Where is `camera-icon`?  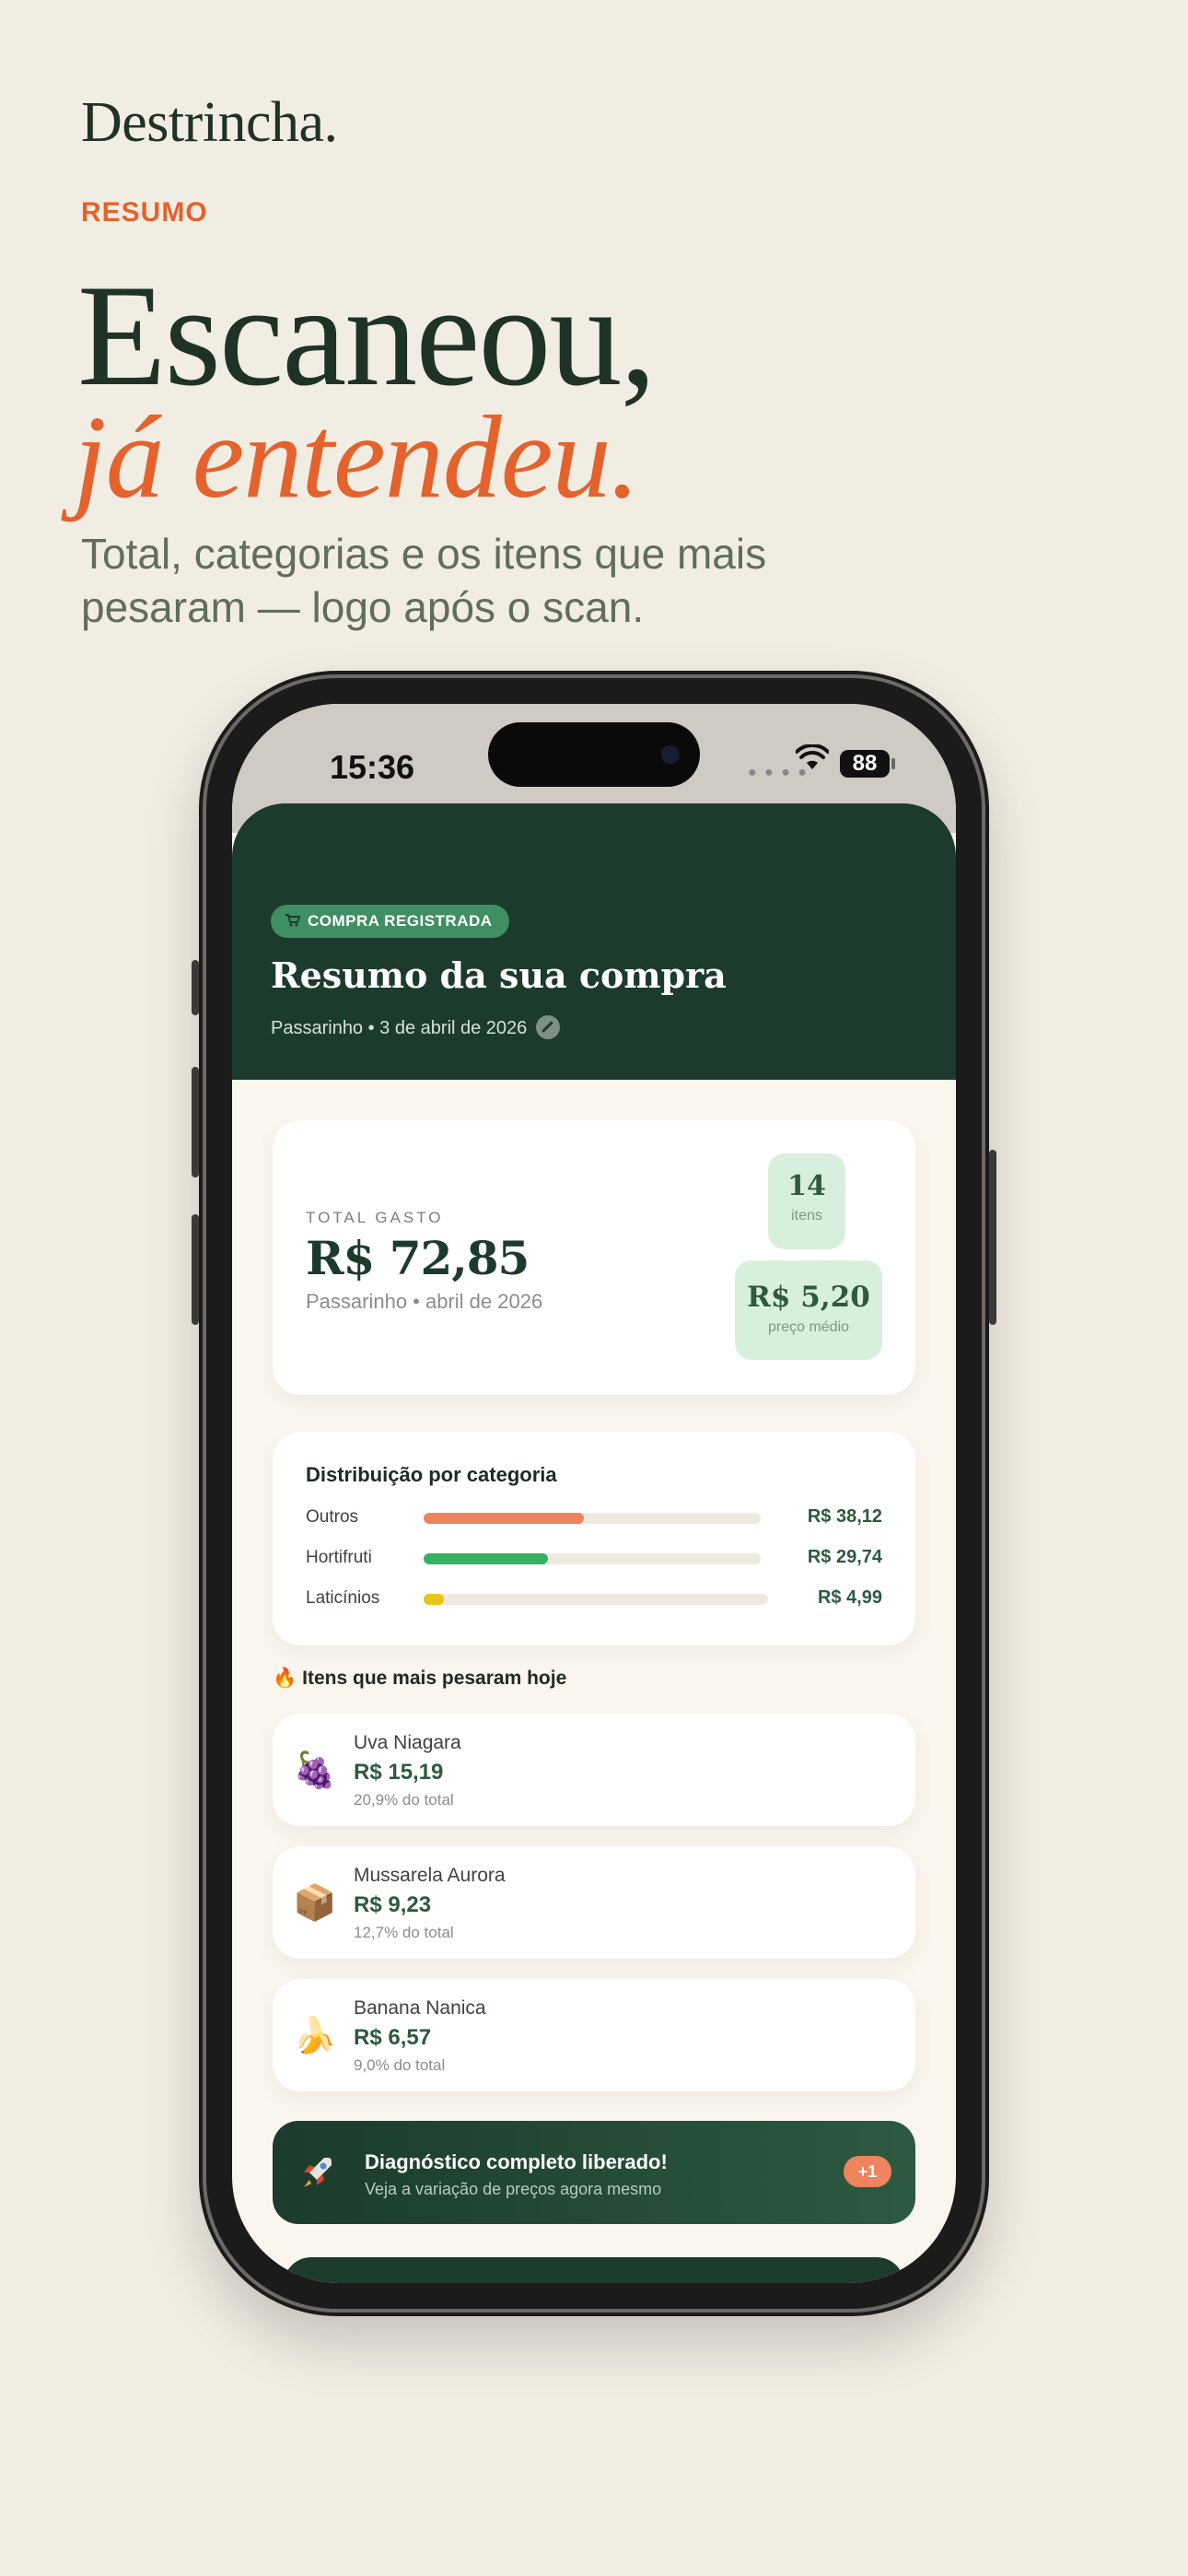 camera-icon is located at coordinates (671, 754).